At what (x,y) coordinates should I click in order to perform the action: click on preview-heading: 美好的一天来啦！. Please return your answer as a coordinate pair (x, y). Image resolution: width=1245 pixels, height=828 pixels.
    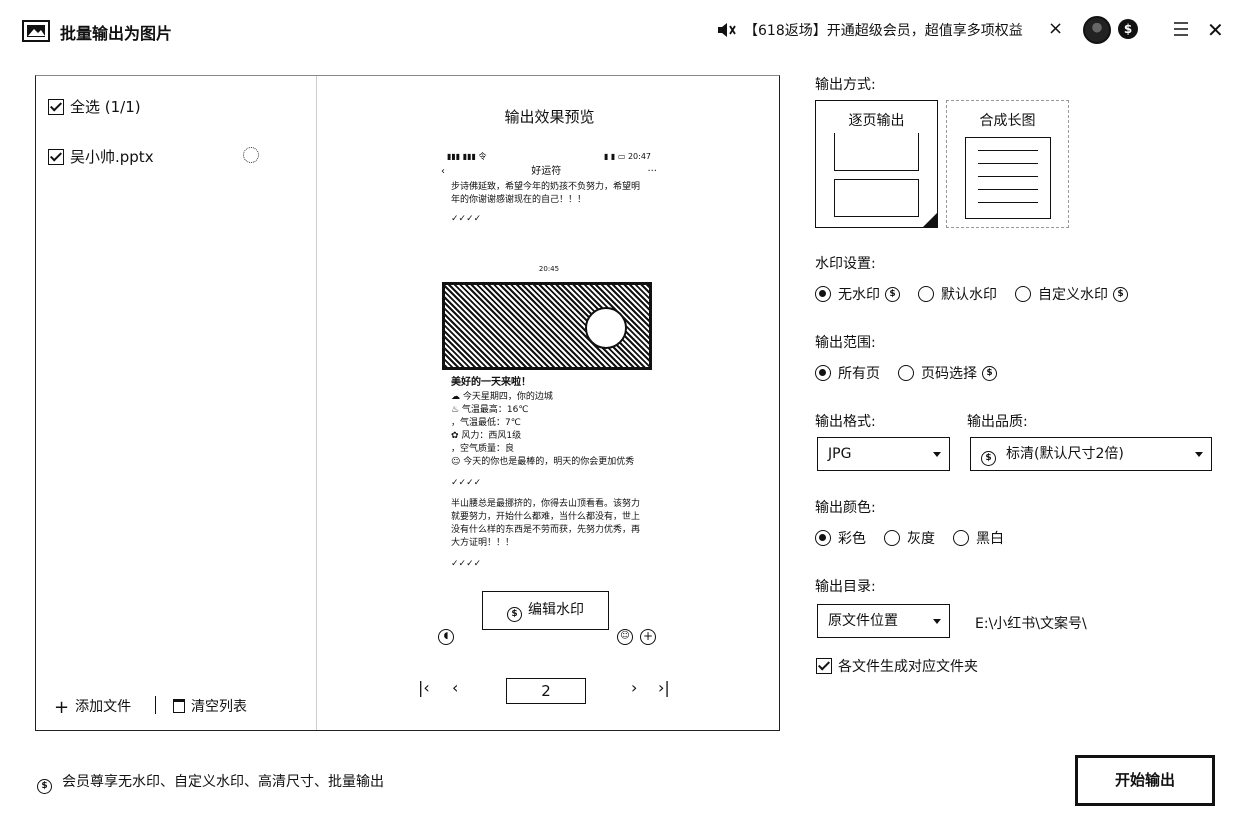
    Looking at the image, I should click on (491, 383).